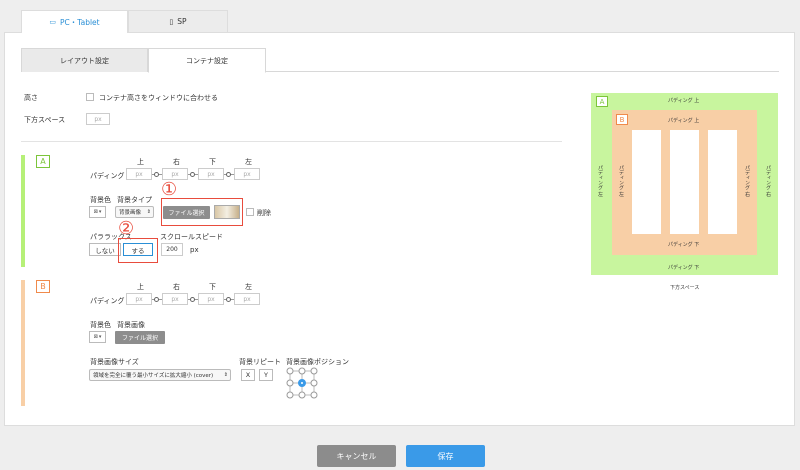 The width and height of the screenshot is (800, 470). Describe the element at coordinates (302, 383) in the screenshot. I see `bg-position-grid` at that location.